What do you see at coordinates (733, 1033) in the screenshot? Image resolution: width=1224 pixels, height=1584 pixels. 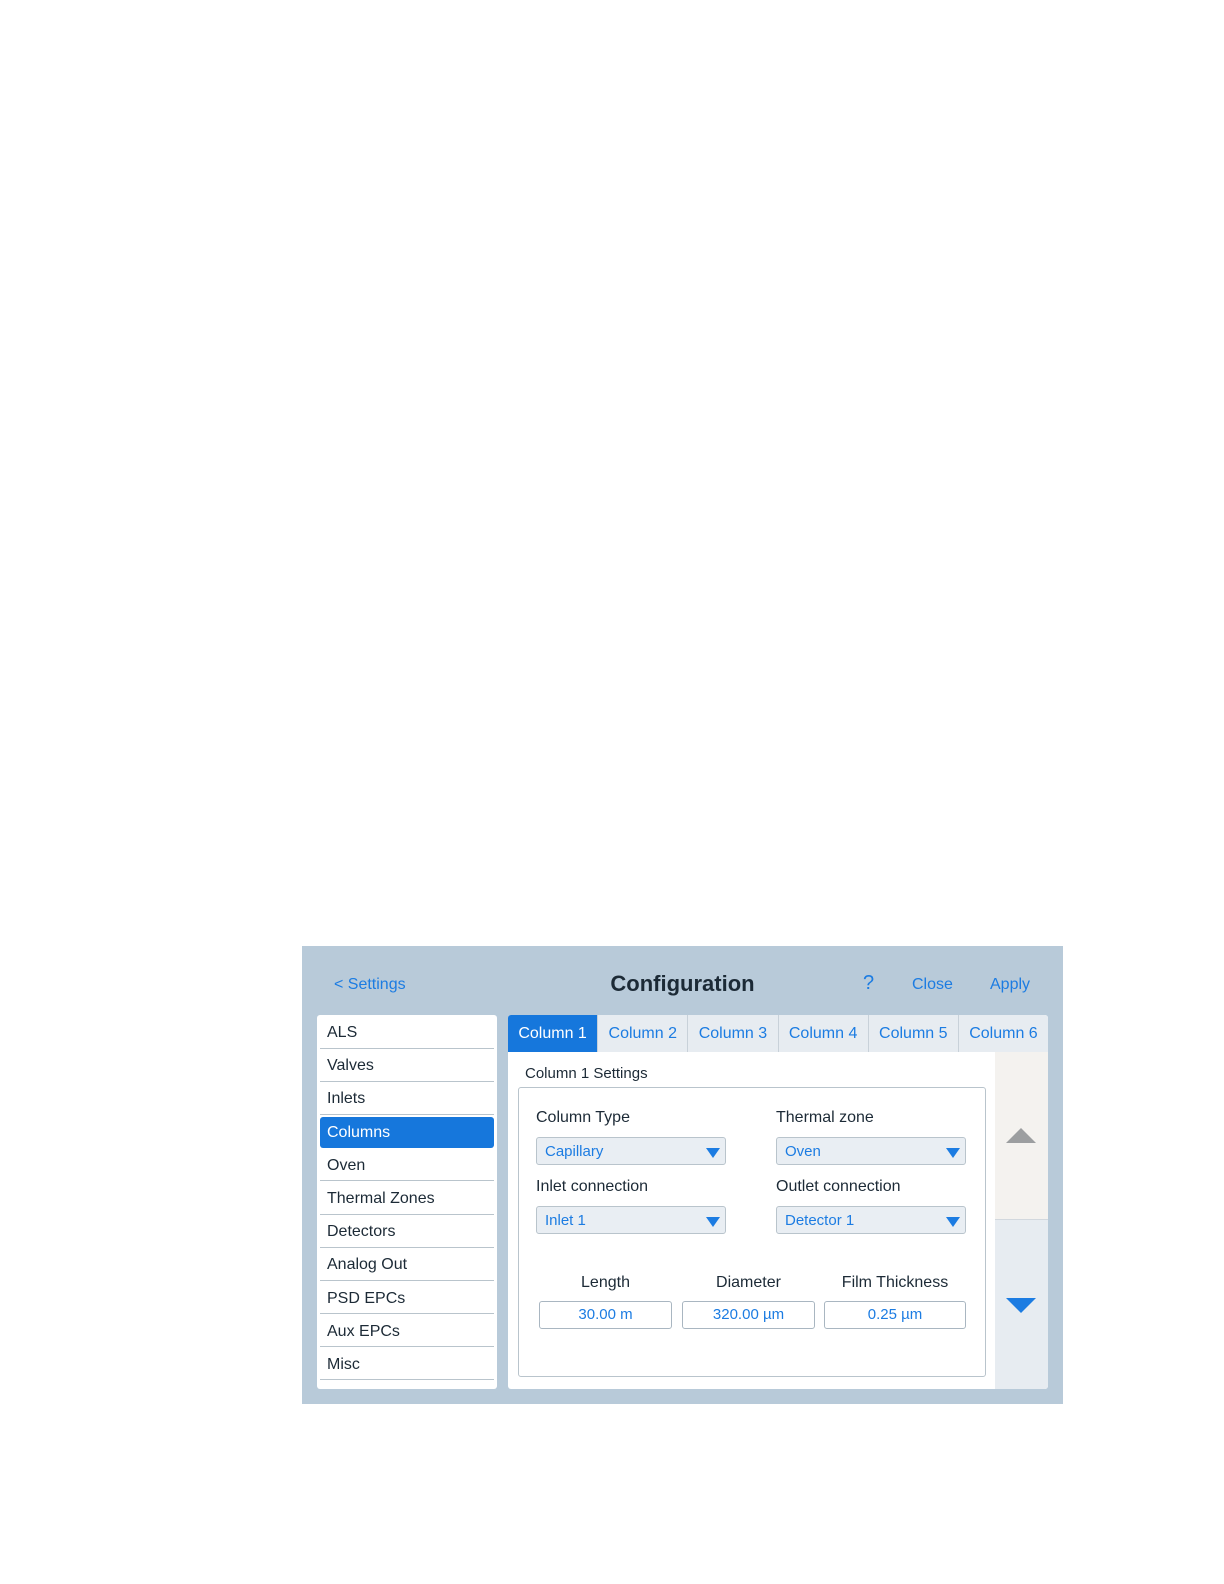 I see `tab-column-3: Column 3` at bounding box center [733, 1033].